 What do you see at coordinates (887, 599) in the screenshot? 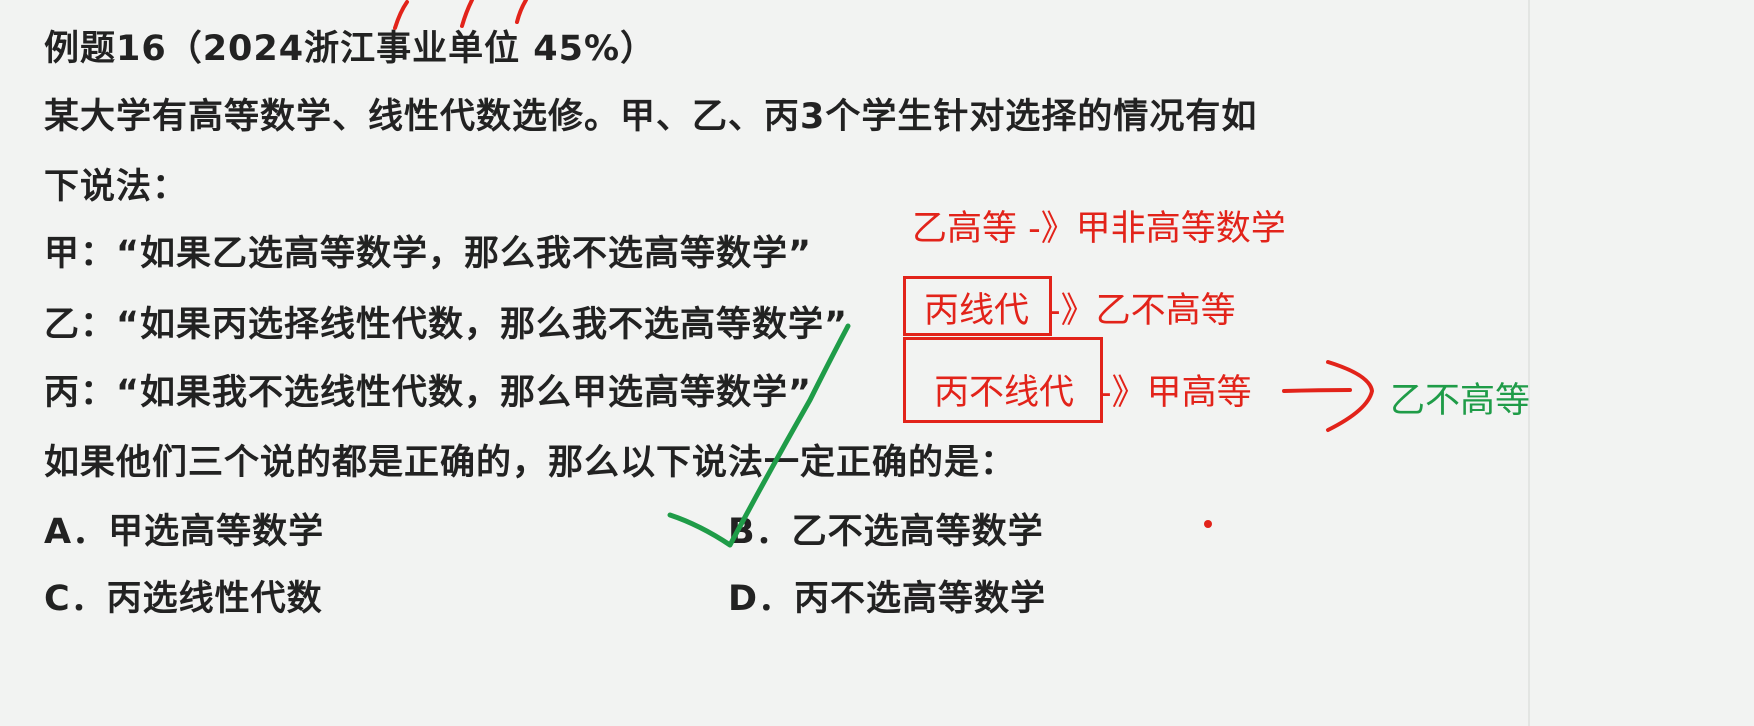
I see `option-d: D．丙不选高等数学` at bounding box center [887, 599].